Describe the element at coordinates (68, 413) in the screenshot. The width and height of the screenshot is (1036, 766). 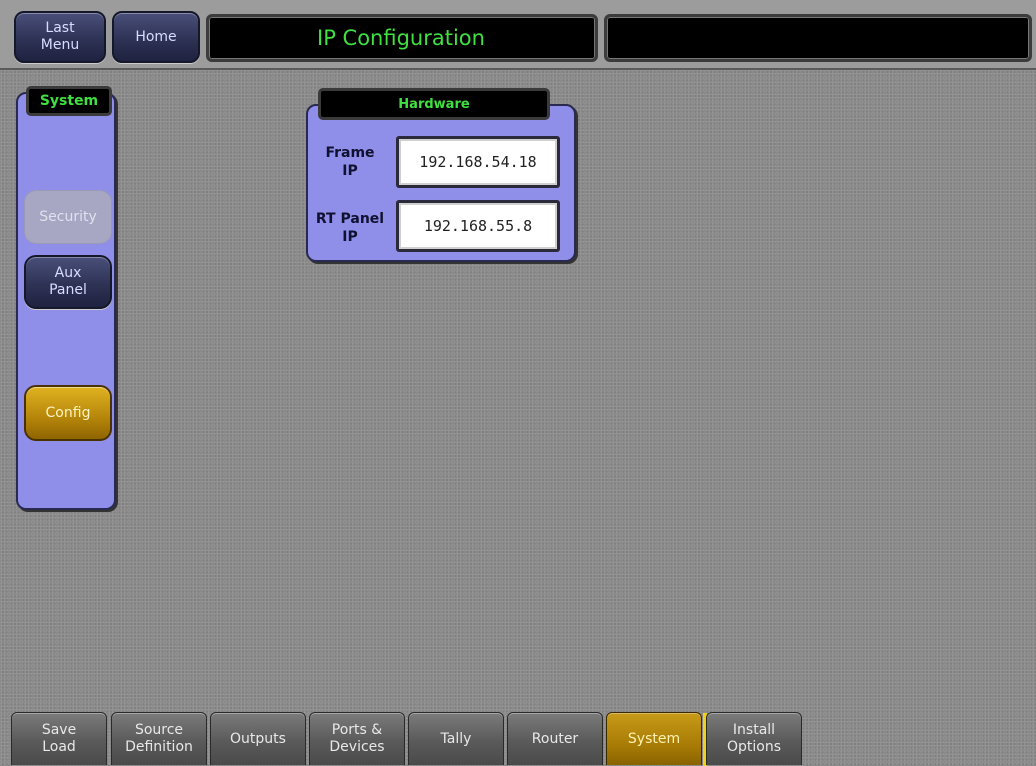
I see `config-button: Config` at that location.